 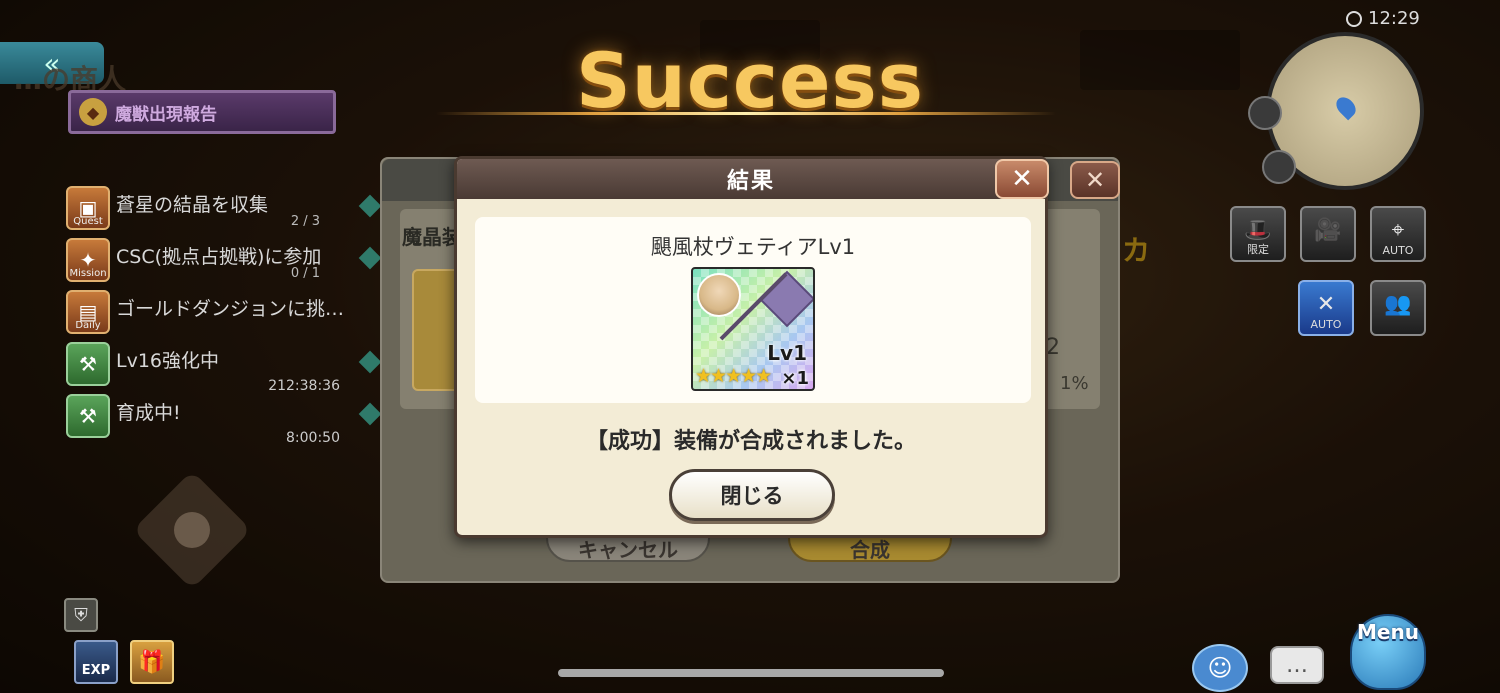 I want to click on quest-item: ✦ Mission CSC(拠点占拠戦)に参加 0 / 1, so click(x=209, y=263).